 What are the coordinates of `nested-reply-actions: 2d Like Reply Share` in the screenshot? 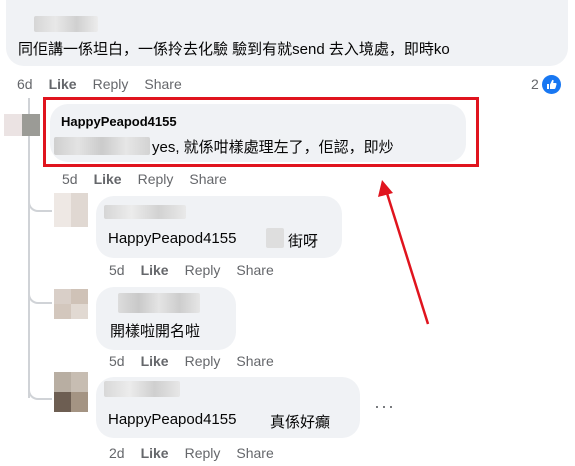 It's located at (199, 453).